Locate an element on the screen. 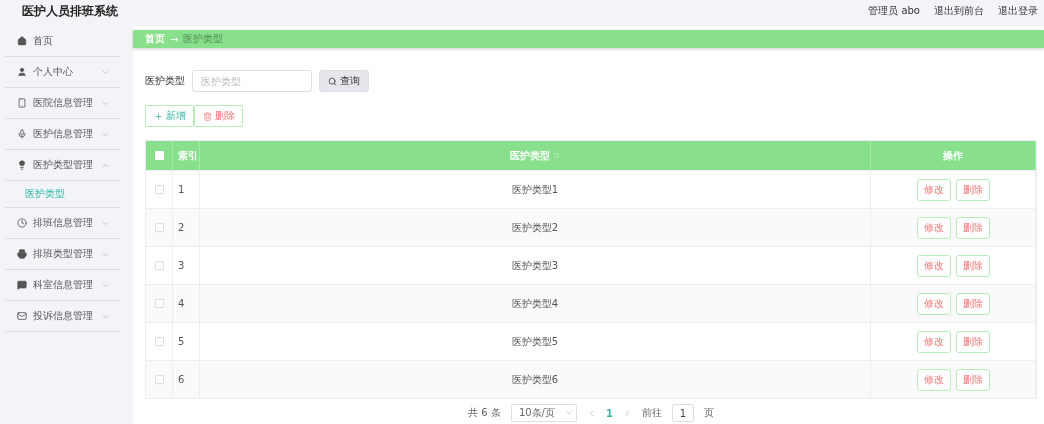  goto-label: 前往 is located at coordinates (651, 413).